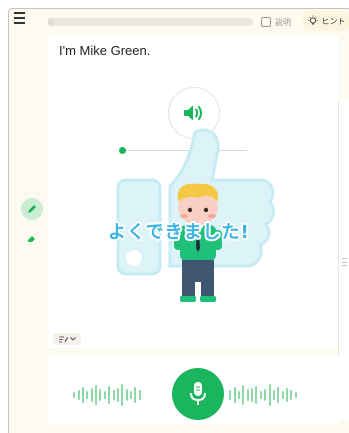 This screenshot has width=349, height=433. Describe the element at coordinates (266, 22) in the screenshot. I see `document-icon` at that location.